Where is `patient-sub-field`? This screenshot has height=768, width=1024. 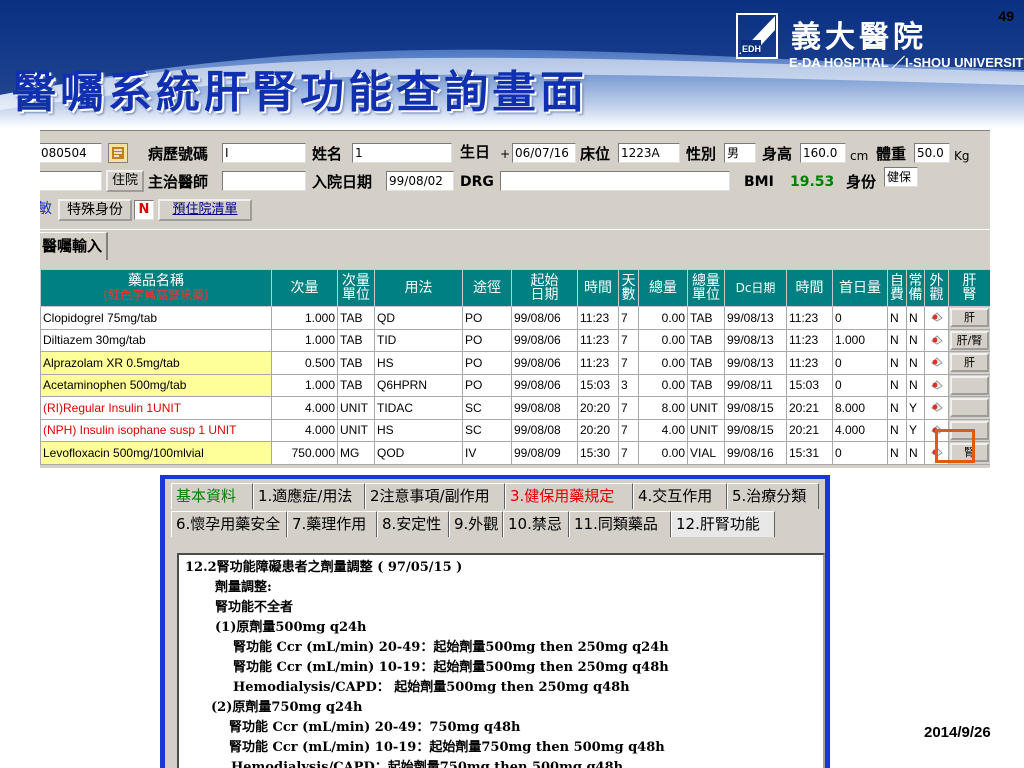
patient-sub-field is located at coordinates (71, 181).